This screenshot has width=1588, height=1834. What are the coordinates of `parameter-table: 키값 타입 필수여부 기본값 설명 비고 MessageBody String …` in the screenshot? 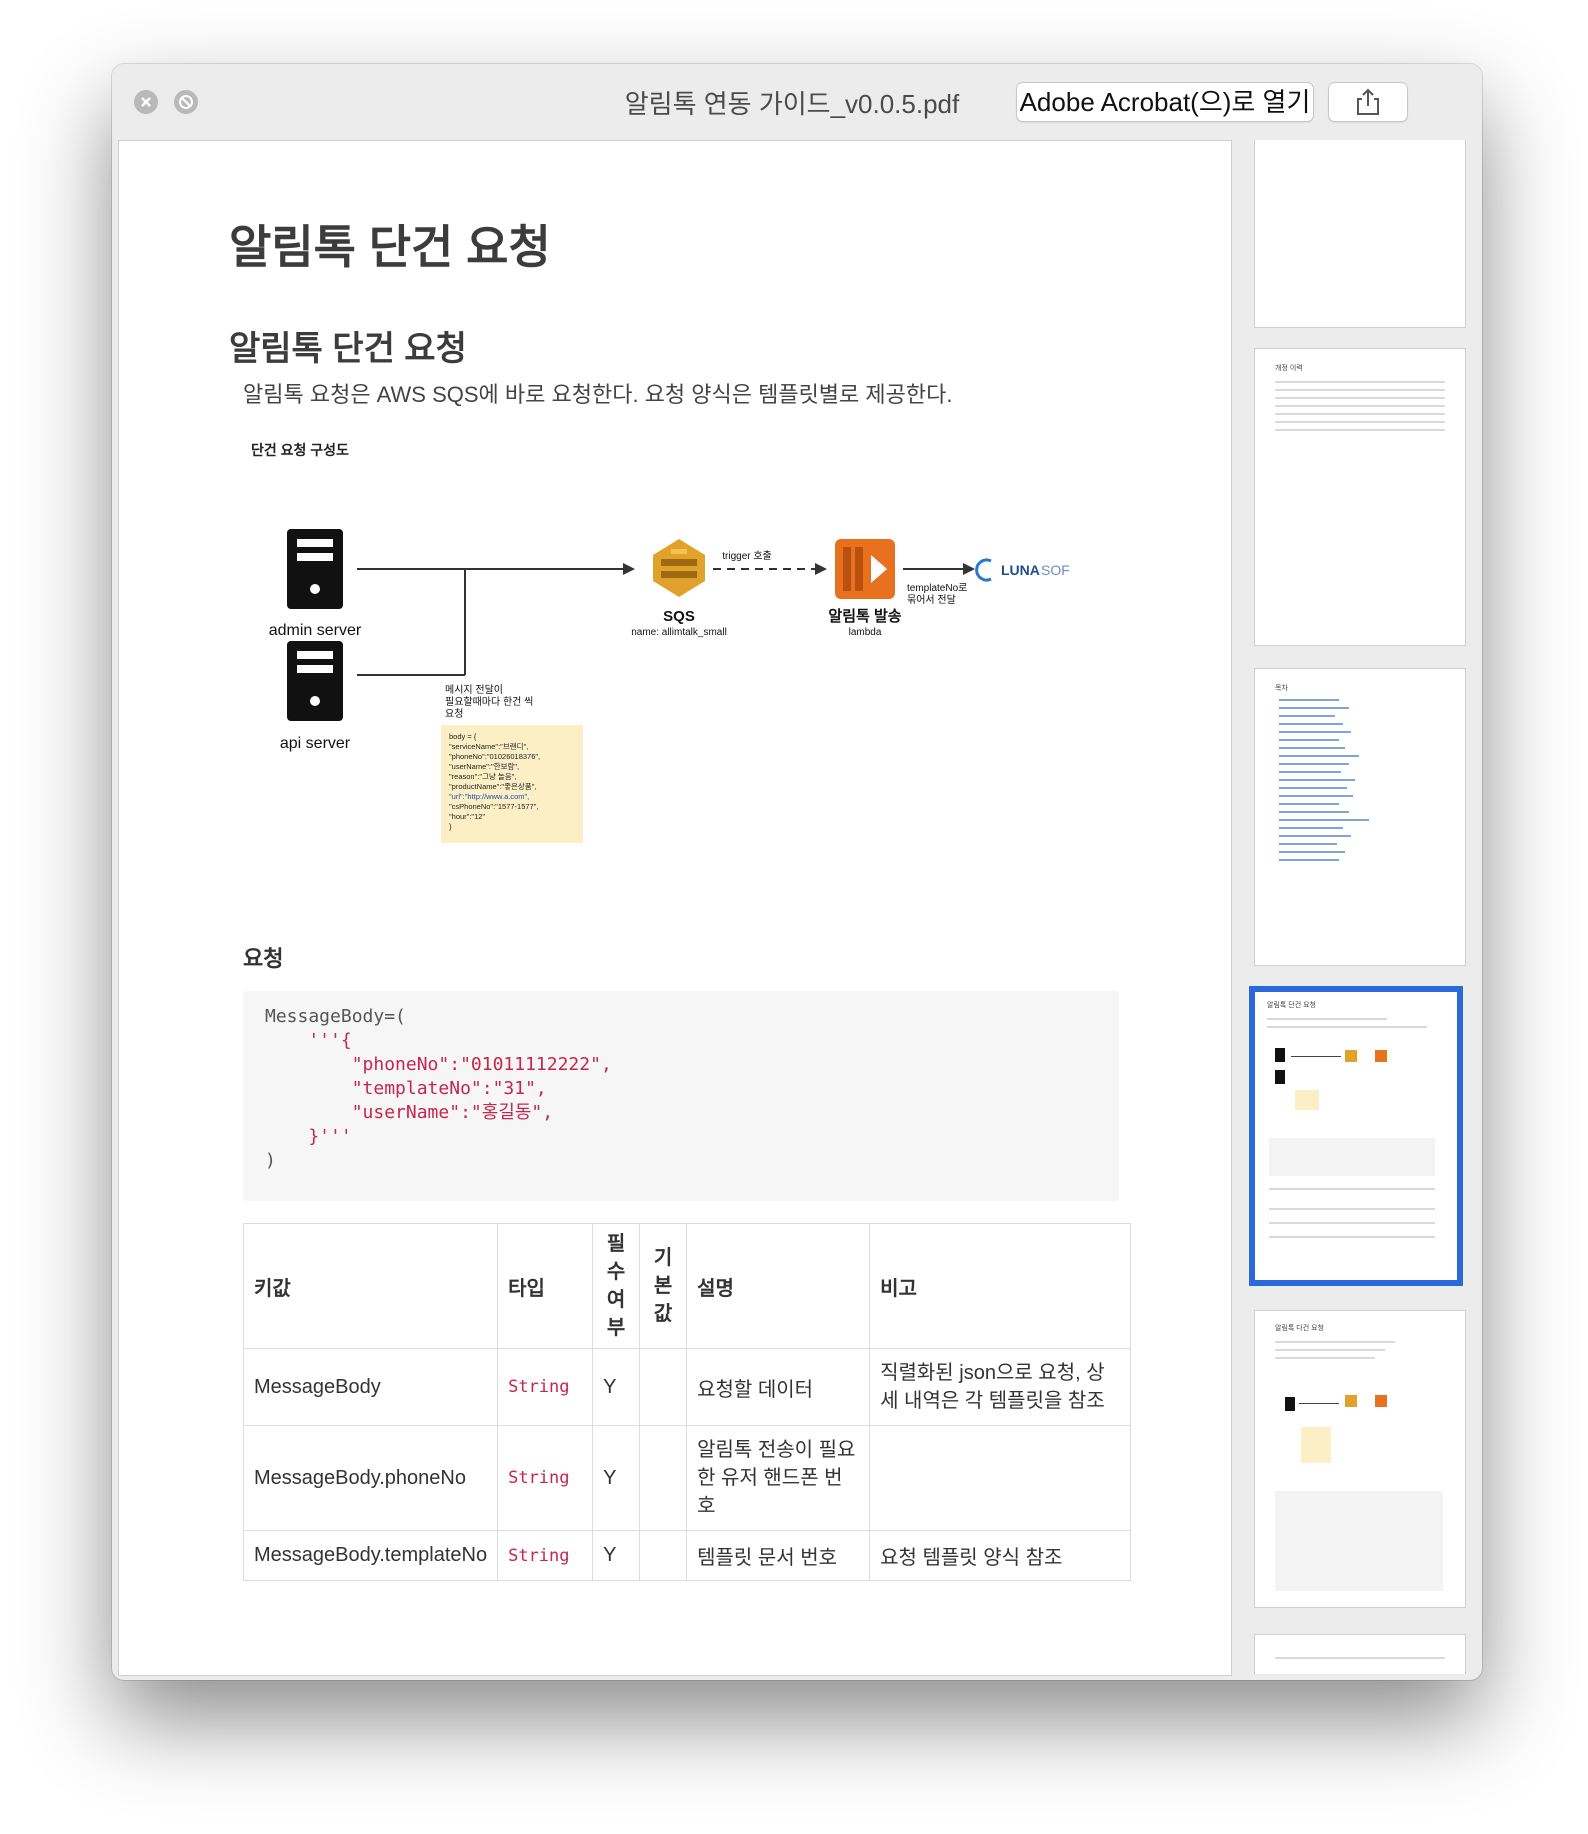 It's located at (686, 1402).